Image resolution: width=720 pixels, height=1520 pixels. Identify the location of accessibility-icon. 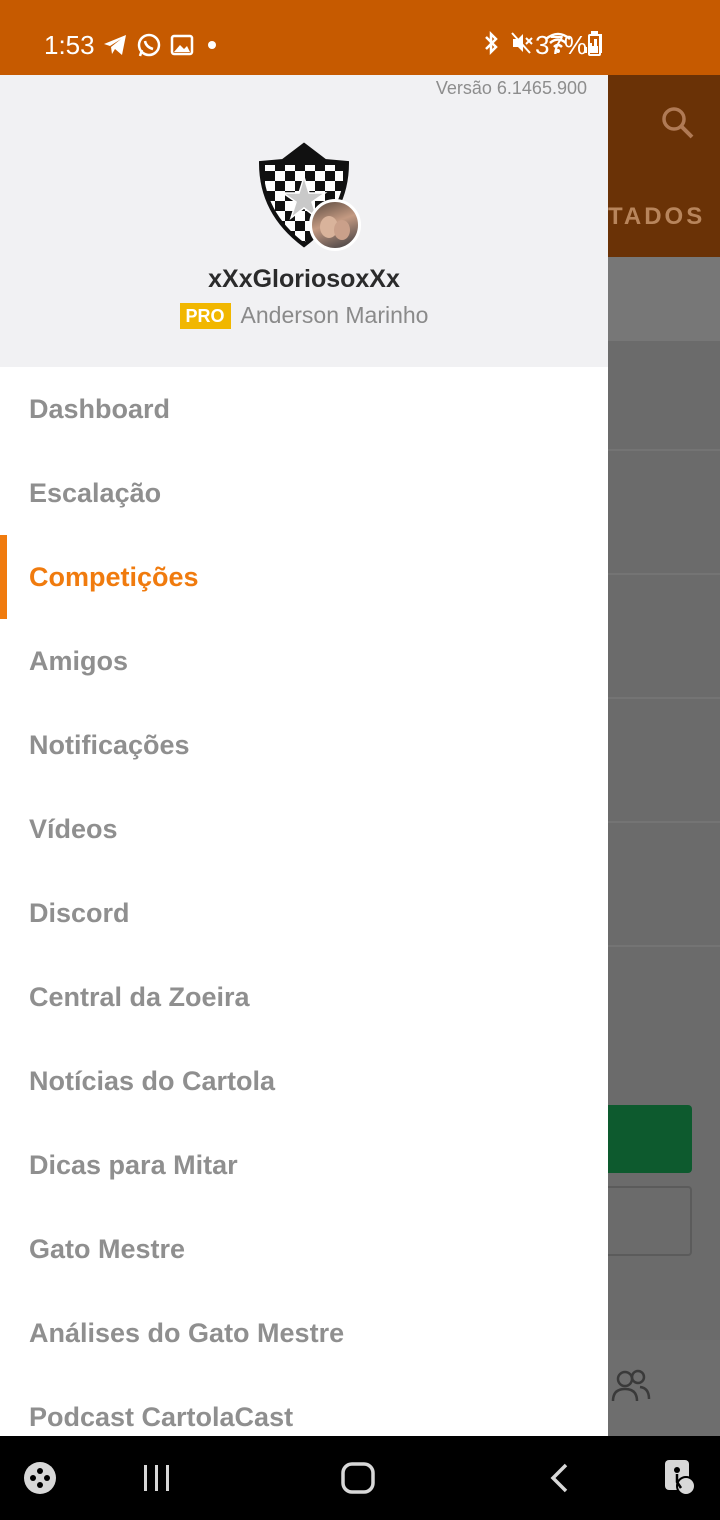
(680, 1477).